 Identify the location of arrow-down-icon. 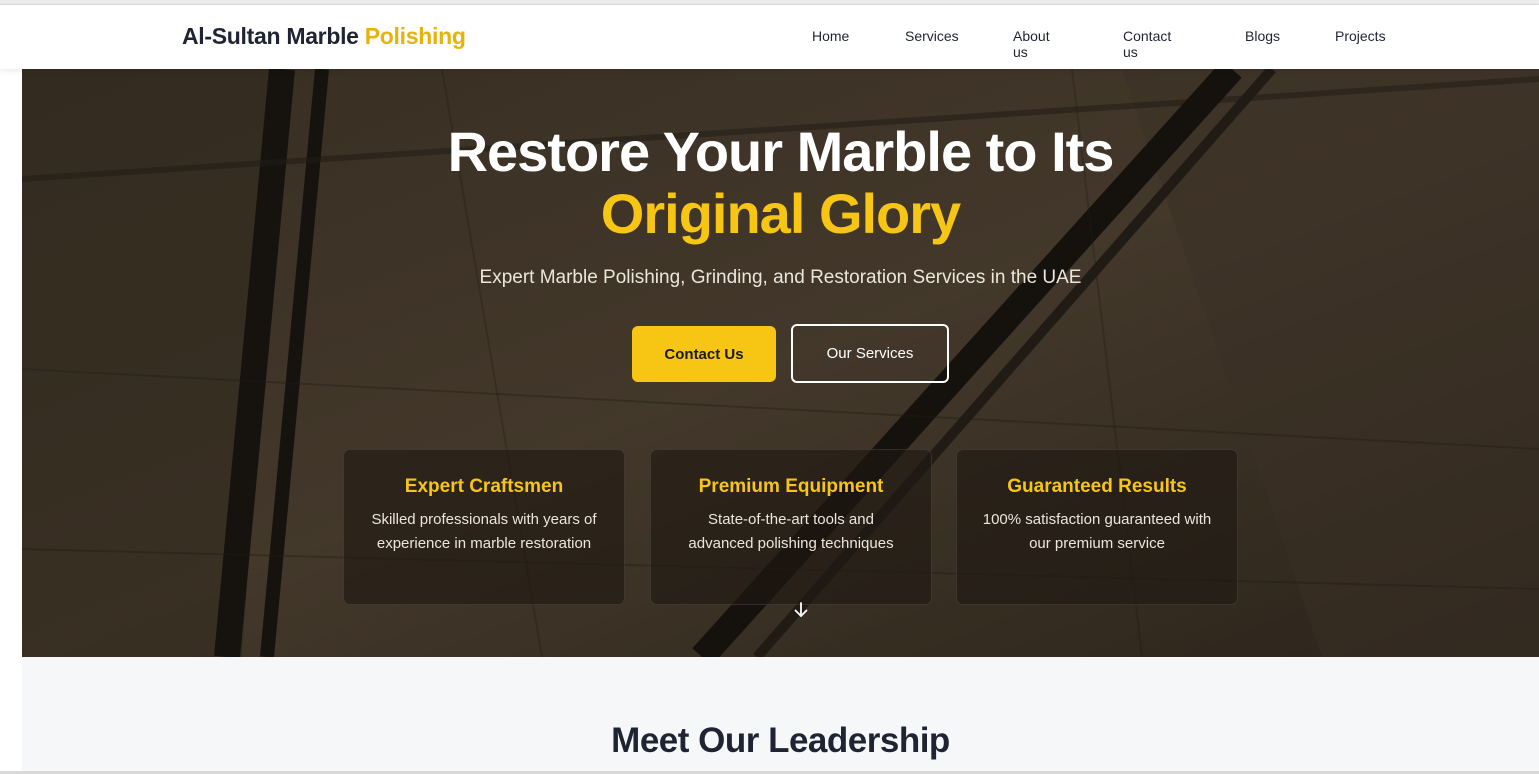
(801, 610).